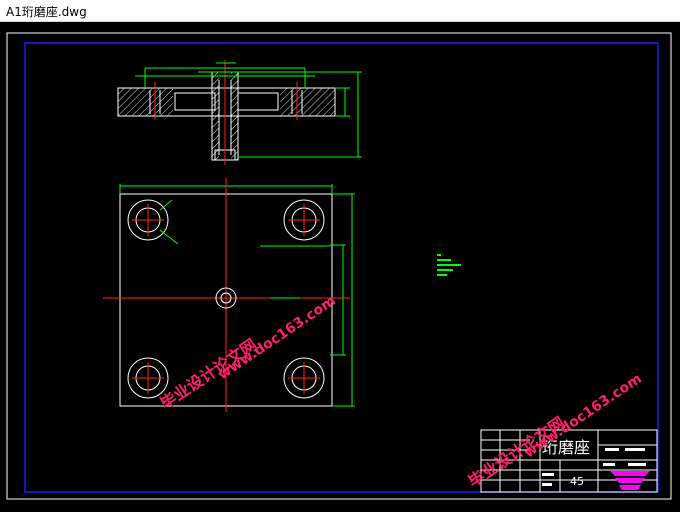 The width and height of the screenshot is (680, 512). Describe the element at coordinates (239, 112) in the screenshot. I see `section-view` at that location.